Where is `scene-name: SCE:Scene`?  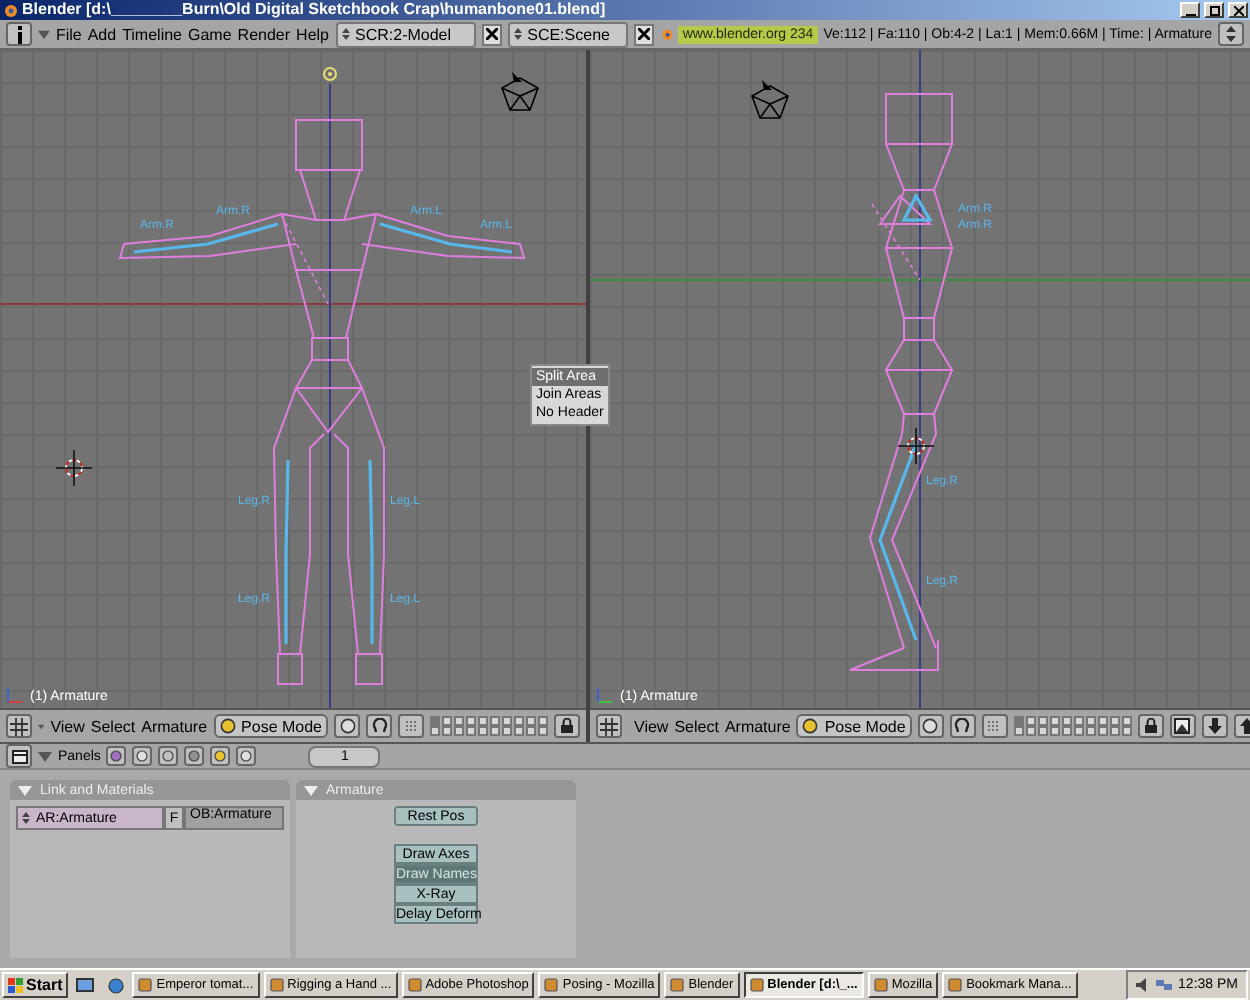
scene-name: SCE:Scene is located at coordinates (569, 34).